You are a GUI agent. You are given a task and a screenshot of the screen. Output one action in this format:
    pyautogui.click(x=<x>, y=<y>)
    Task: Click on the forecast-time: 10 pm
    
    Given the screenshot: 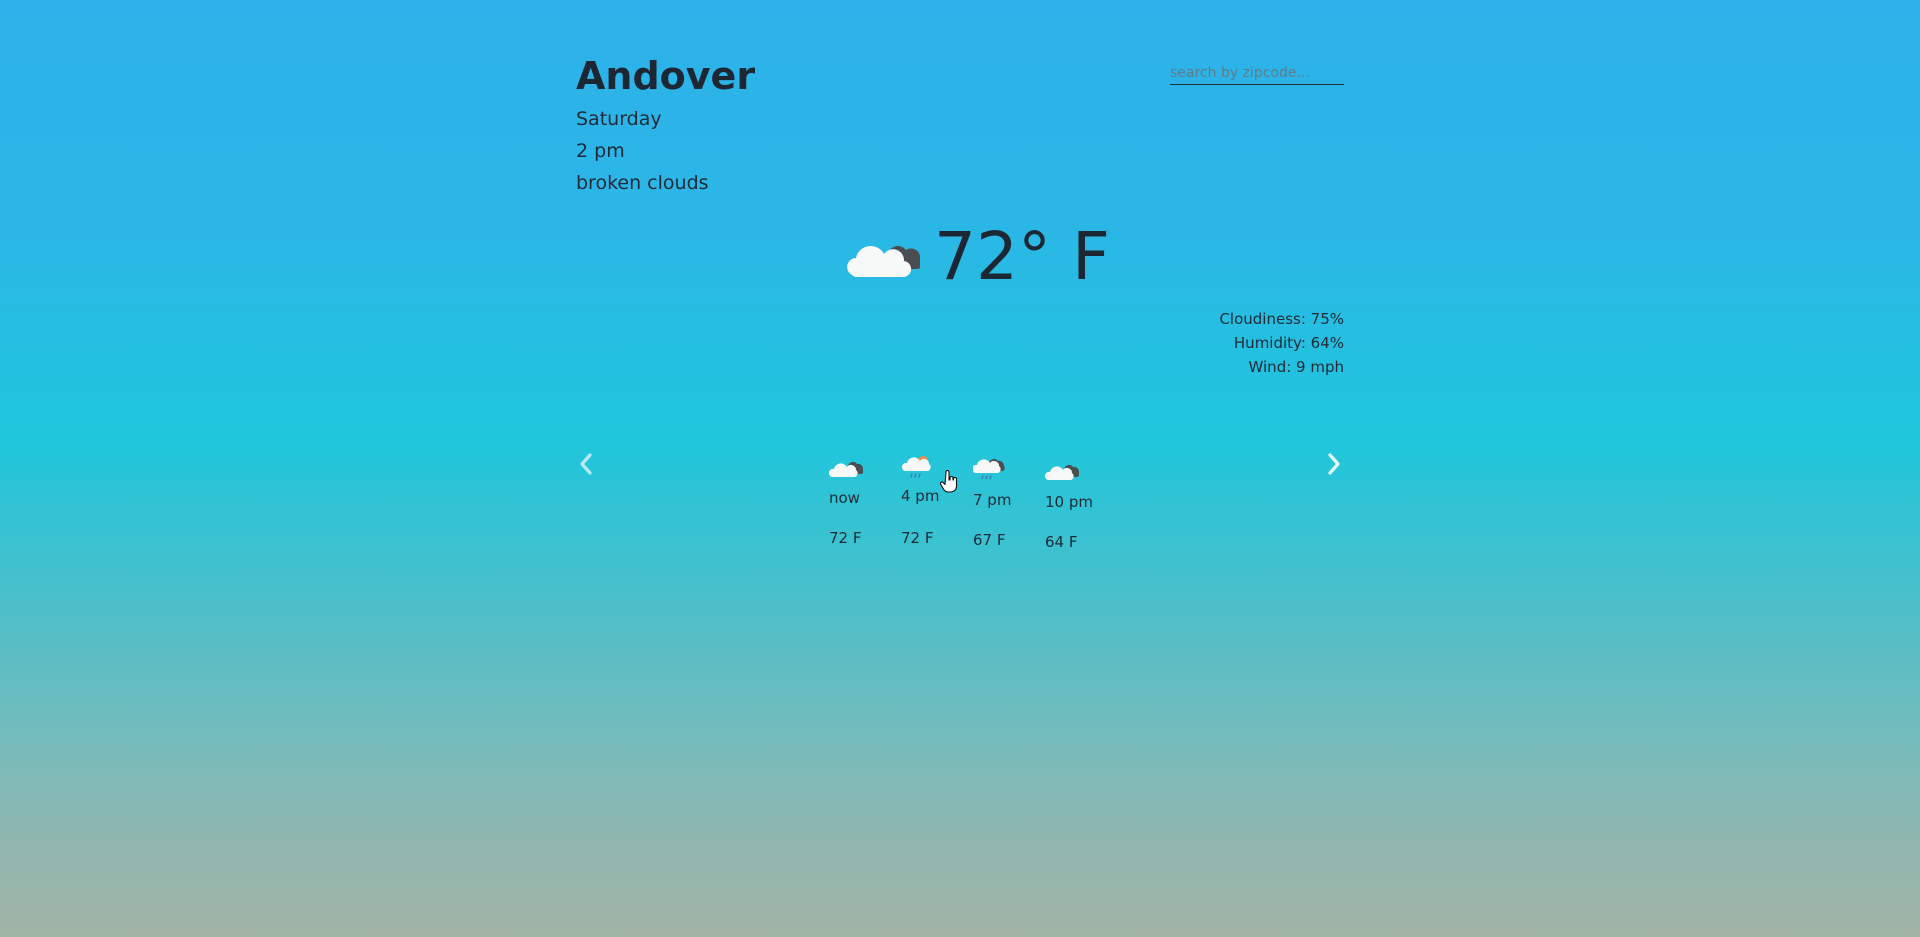 What is the action you would take?
    pyautogui.click(x=1069, y=502)
    